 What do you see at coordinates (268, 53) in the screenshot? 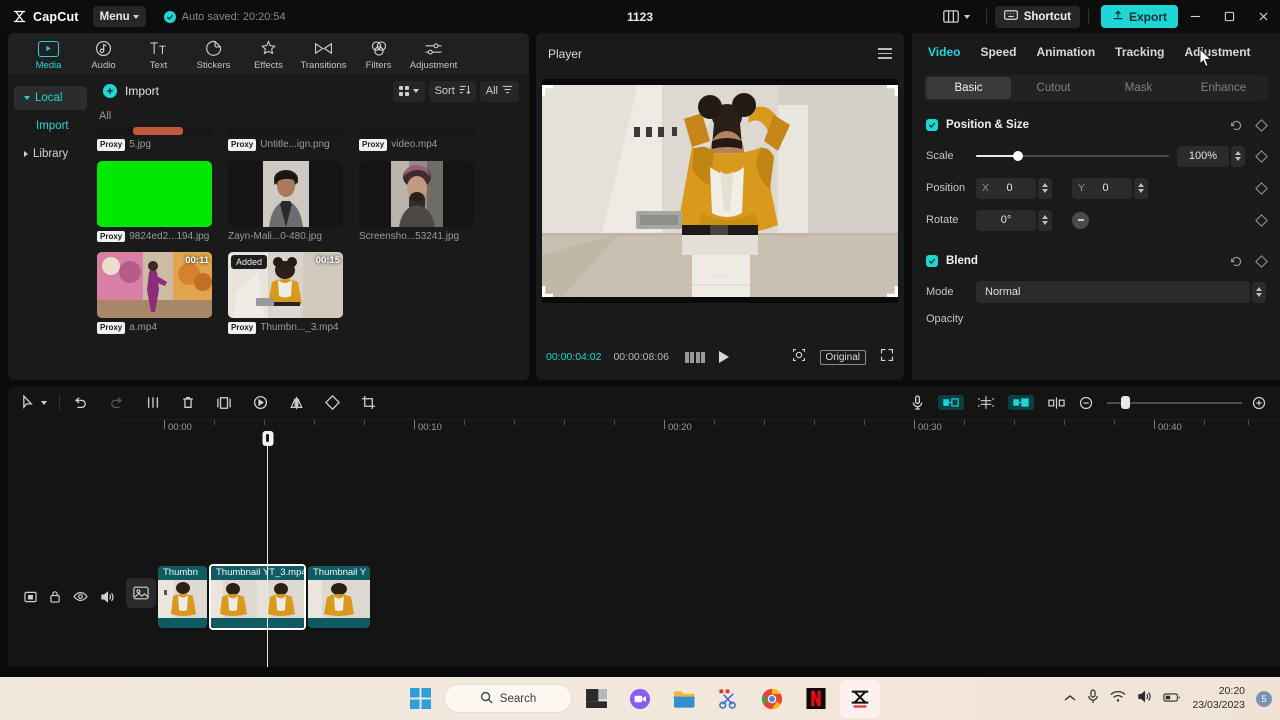
I see `category-effects: Effects` at bounding box center [268, 53].